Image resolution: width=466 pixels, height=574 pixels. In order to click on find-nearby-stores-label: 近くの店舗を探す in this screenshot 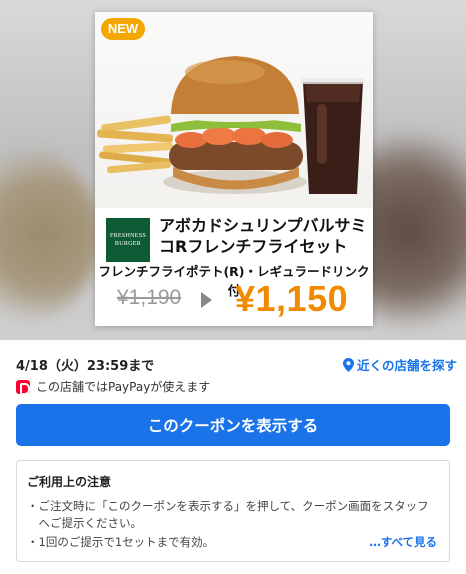, I will do `click(407, 365)`.